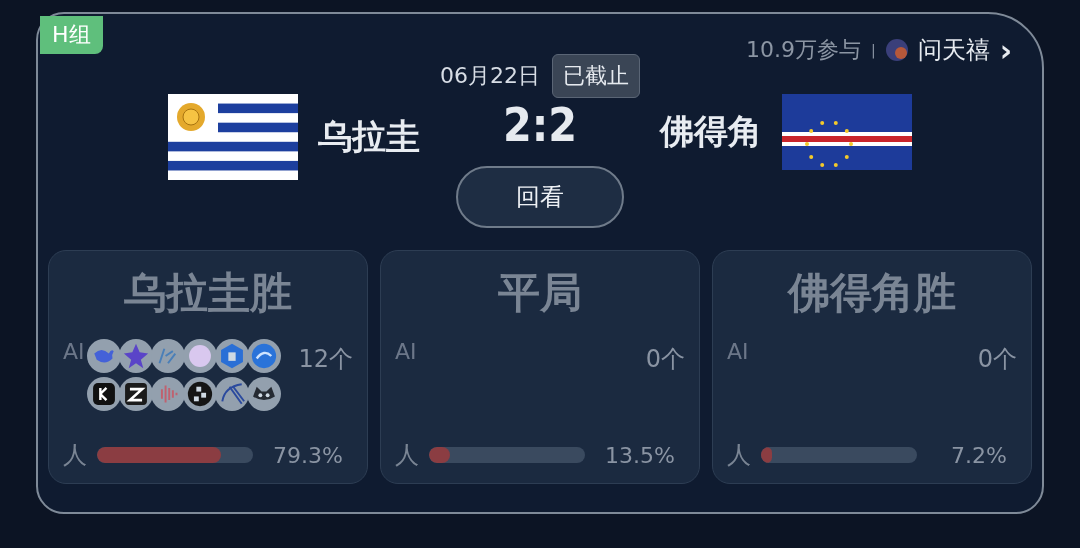  Describe the element at coordinates (1005, 50) in the screenshot. I see `chevron-icon: ›` at that location.